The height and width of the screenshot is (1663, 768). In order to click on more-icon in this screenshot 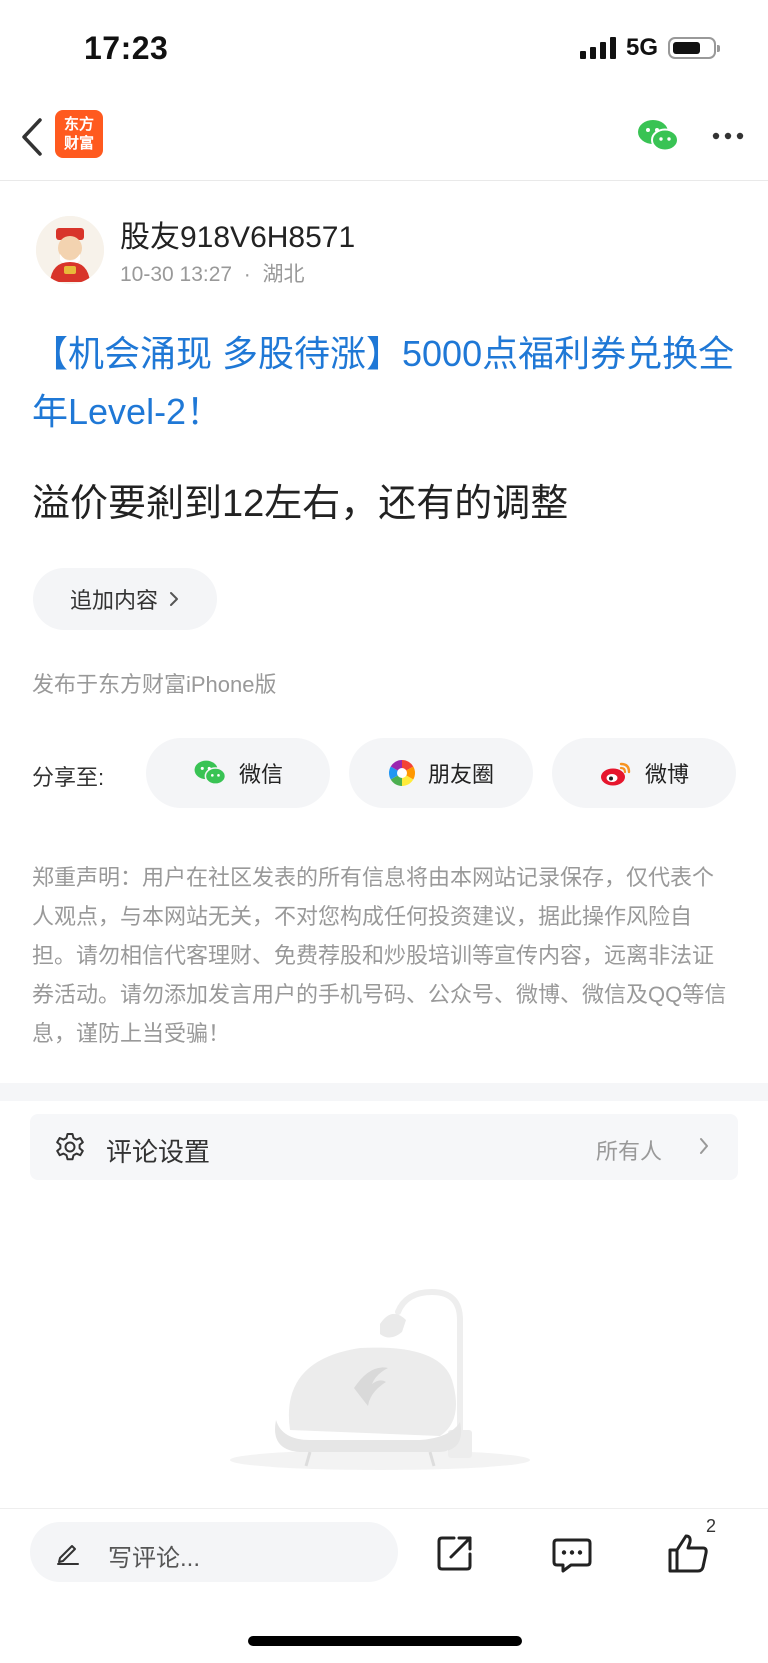, I will do `click(728, 136)`.